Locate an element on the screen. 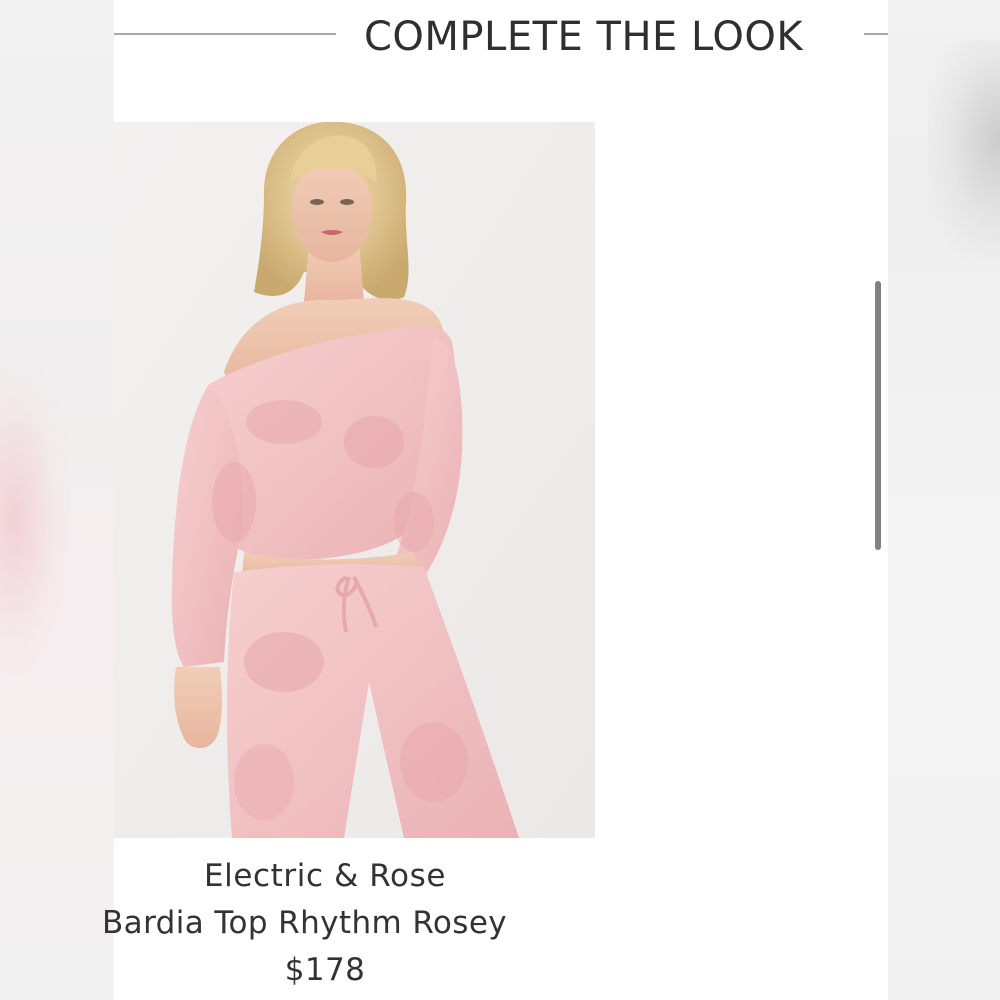  section-header: COMPLETE THE LOOK is located at coordinates (501, 38).